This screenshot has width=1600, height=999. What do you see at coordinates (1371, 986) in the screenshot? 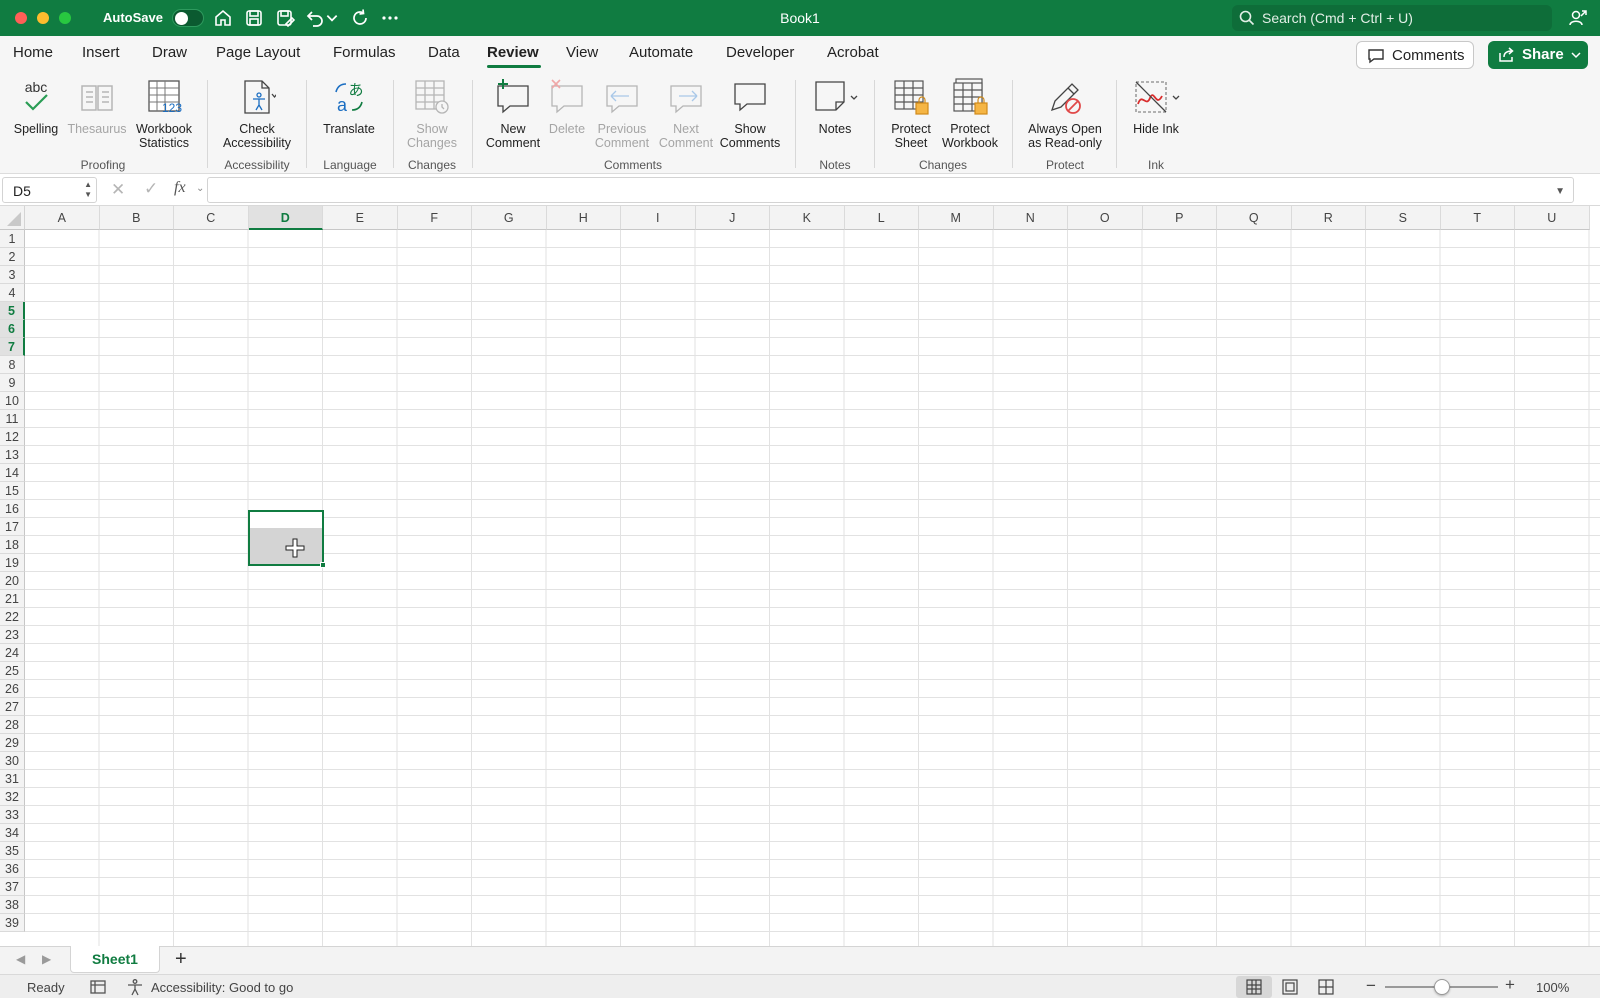
I see `zoom-out-button: −` at bounding box center [1371, 986].